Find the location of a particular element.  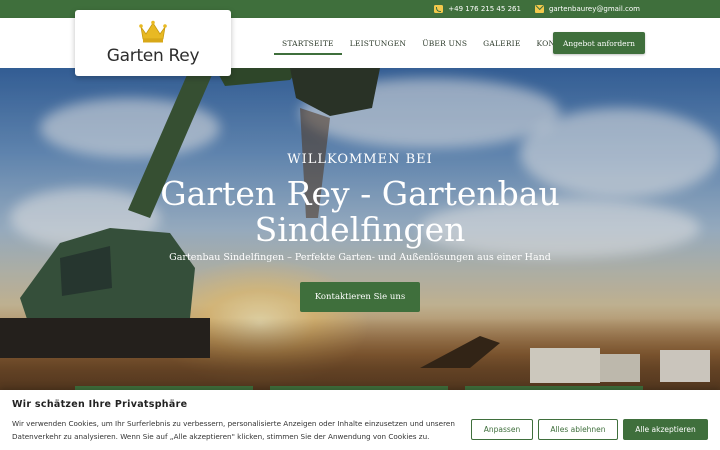

phone-icon is located at coordinates (439, 9).